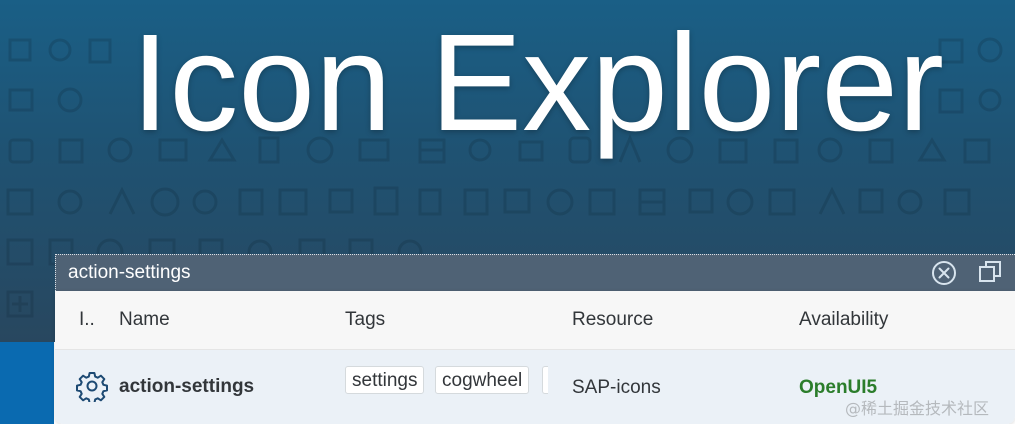 The width and height of the screenshot is (1015, 424). Describe the element at coordinates (944, 273) in the screenshot. I see `clear-circle-icon` at that location.